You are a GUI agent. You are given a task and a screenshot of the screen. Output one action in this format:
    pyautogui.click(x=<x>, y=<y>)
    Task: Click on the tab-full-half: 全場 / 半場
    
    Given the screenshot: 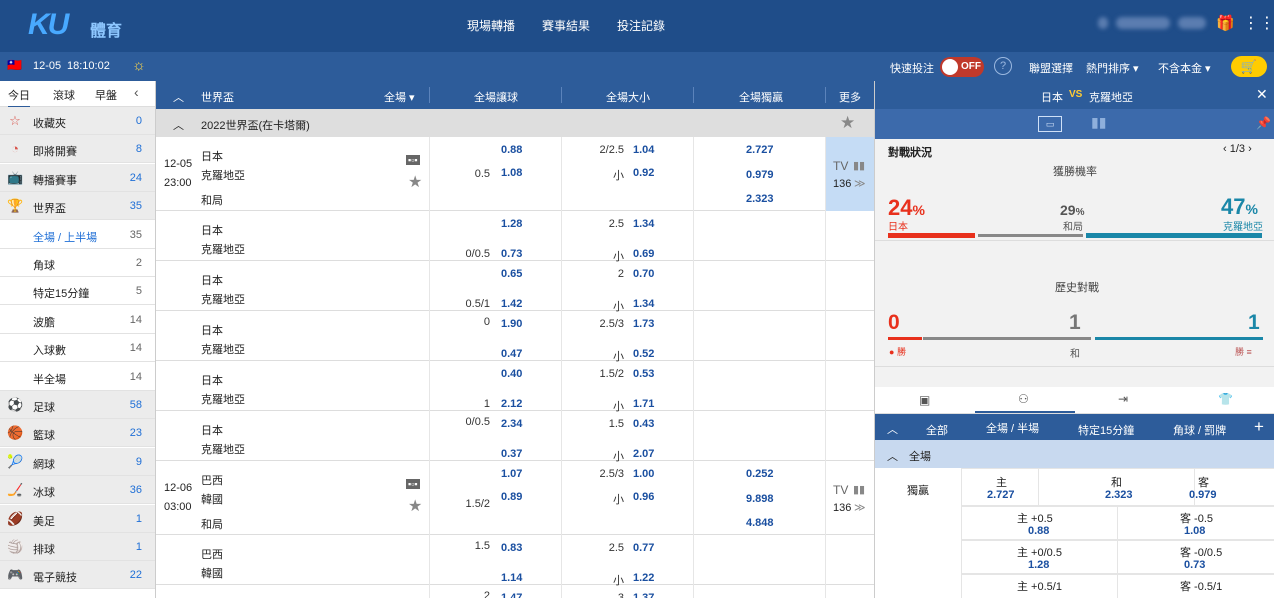 What is the action you would take?
    pyautogui.click(x=1013, y=431)
    